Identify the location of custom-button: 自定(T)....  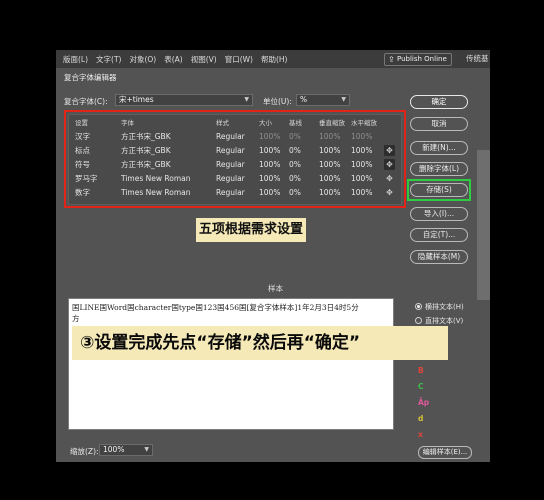
(439, 235).